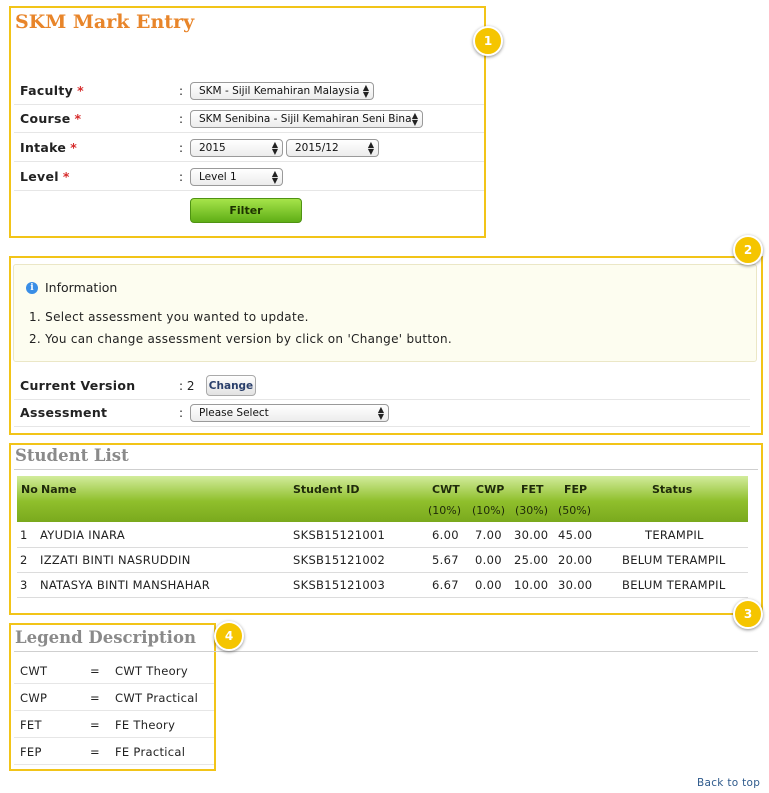 This screenshot has width=769, height=793. I want to click on legend-item: FET = FE Theory, so click(114, 724).